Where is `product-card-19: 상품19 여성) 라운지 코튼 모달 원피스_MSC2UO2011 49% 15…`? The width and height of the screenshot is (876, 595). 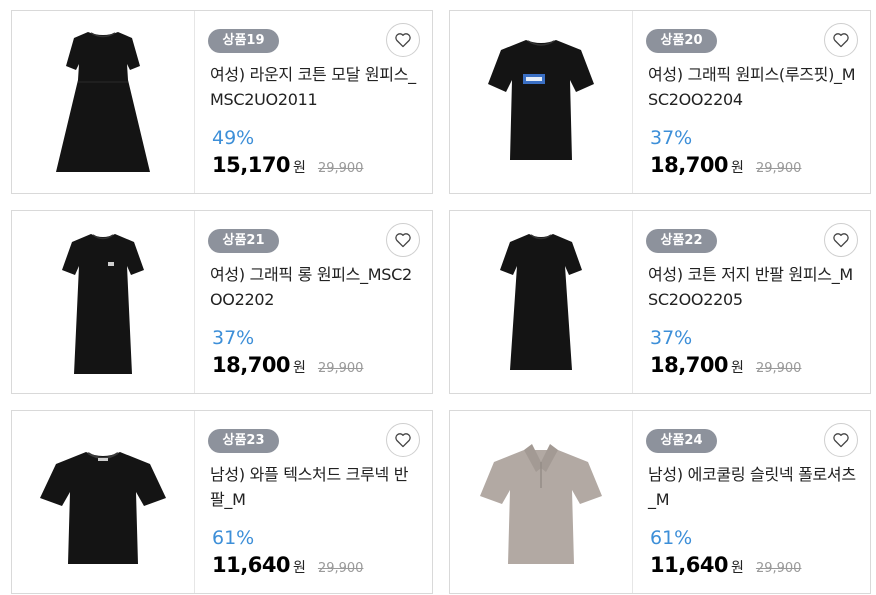
product-card-19: 상품19 여성) 라운지 코튼 모달 원피스_MSC2UO2011 49% 15… is located at coordinates (222, 102).